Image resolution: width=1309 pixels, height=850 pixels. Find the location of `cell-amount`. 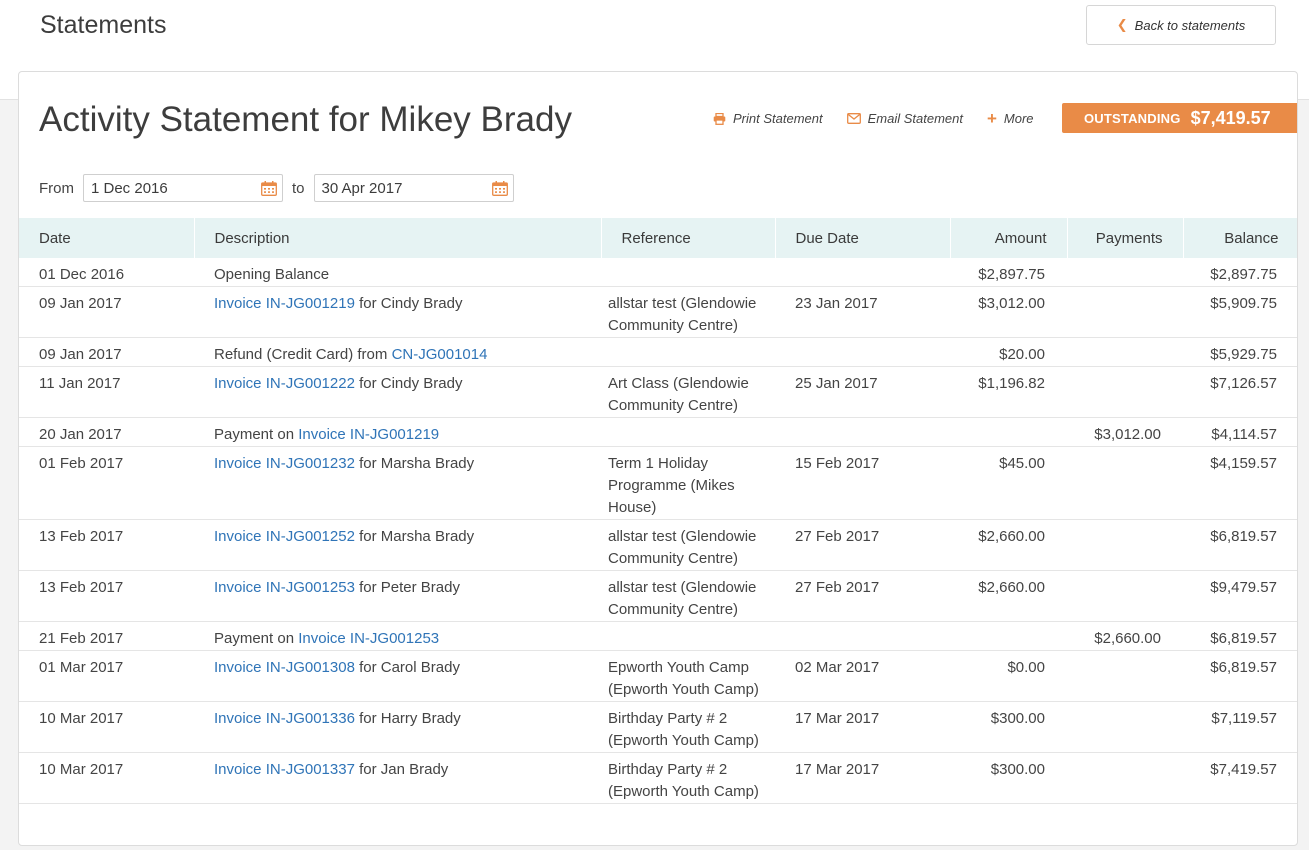

cell-amount is located at coordinates (1008, 636).